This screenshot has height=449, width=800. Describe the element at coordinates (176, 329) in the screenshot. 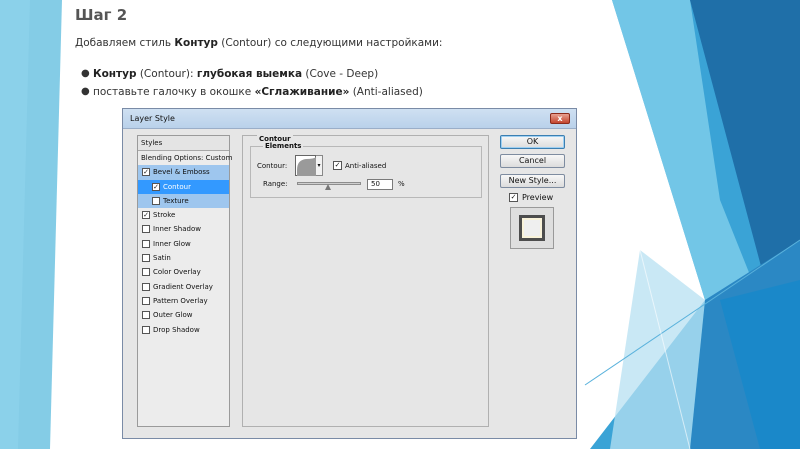

I see `style-item-label: Drop Shadow` at that location.